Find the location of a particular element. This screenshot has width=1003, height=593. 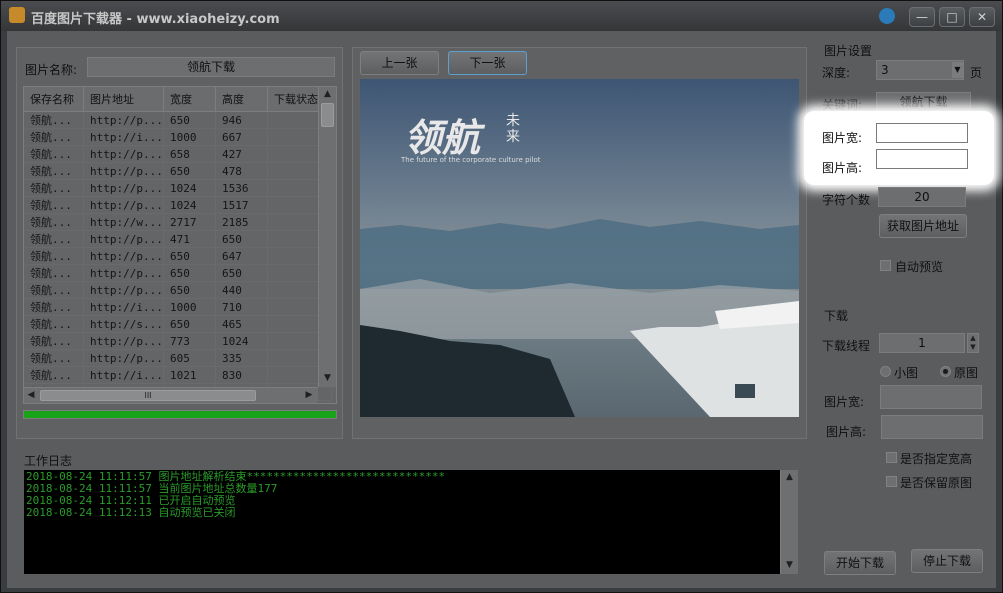

keep-original-checkbox is located at coordinates (891, 481).